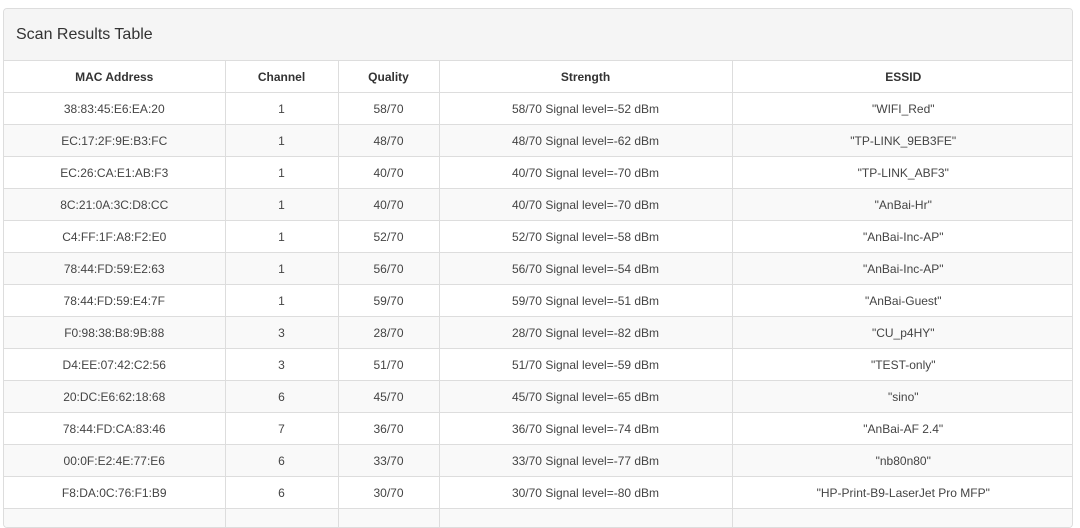 This screenshot has width=1080, height=528. What do you see at coordinates (585, 301) in the screenshot?
I see `strength-cell: 59/70 Signal level=-51 dBm` at bounding box center [585, 301].